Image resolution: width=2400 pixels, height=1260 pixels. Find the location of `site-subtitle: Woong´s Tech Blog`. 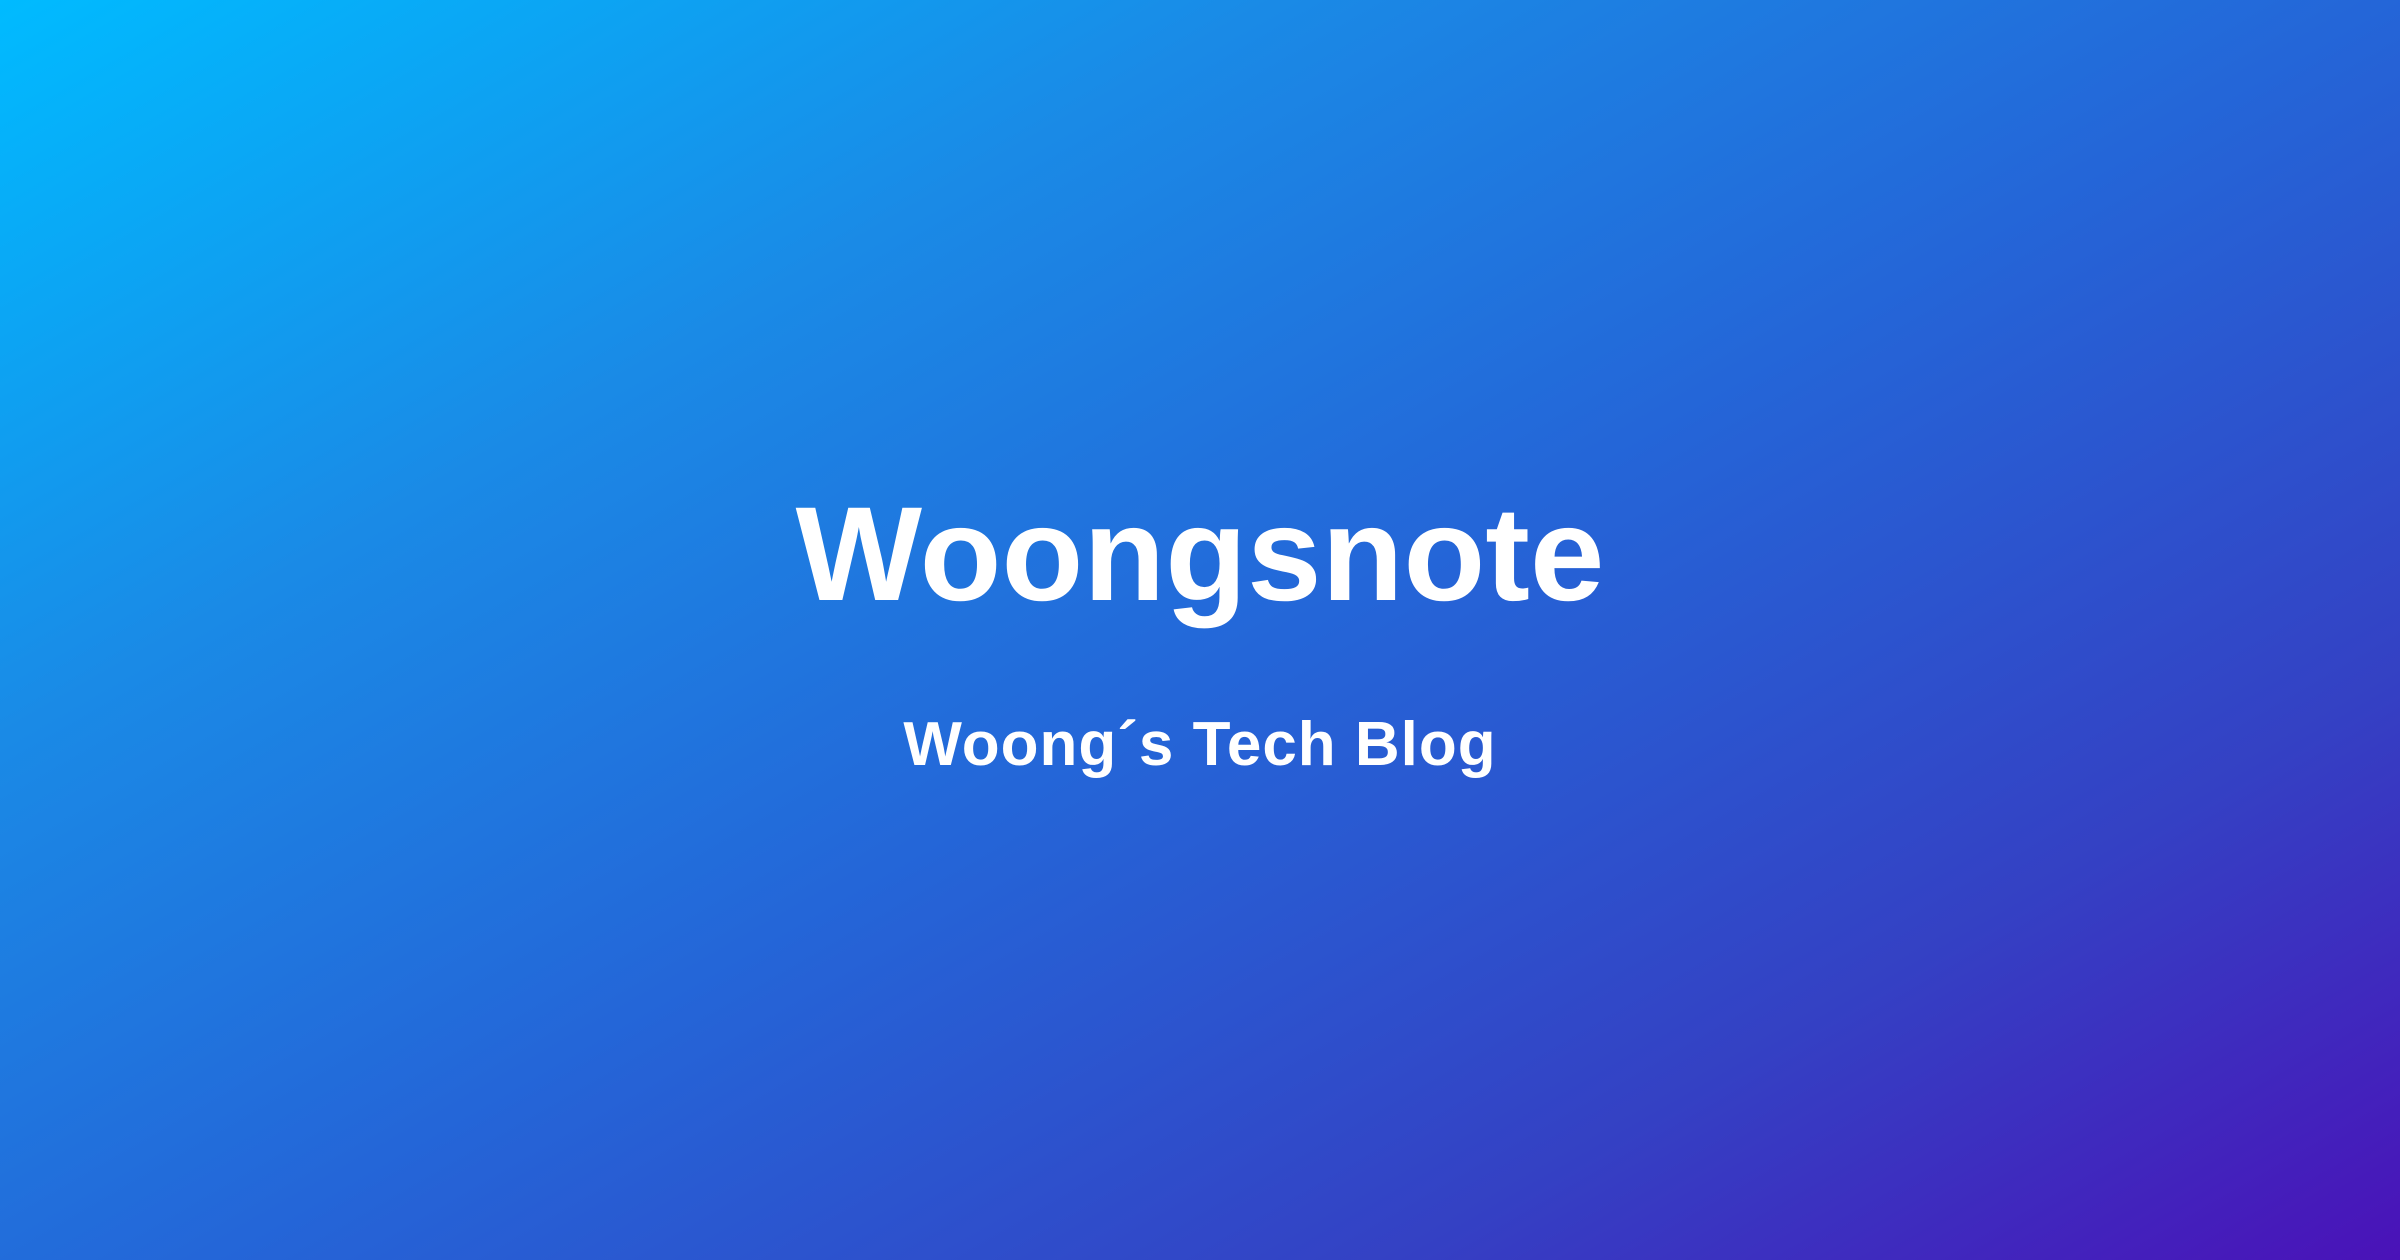

site-subtitle: Woong´s Tech Blog is located at coordinates (1200, 744).